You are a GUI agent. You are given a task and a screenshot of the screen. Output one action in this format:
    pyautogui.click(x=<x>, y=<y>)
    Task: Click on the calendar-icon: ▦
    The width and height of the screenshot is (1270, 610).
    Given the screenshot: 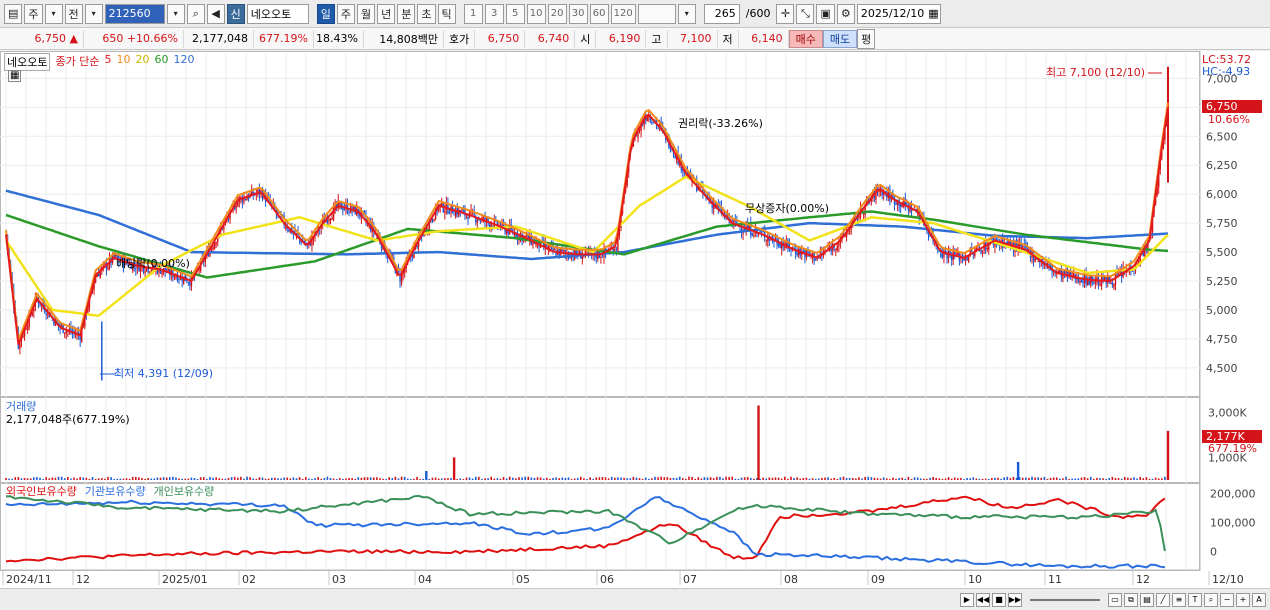 What is the action you would take?
    pyautogui.click(x=933, y=13)
    